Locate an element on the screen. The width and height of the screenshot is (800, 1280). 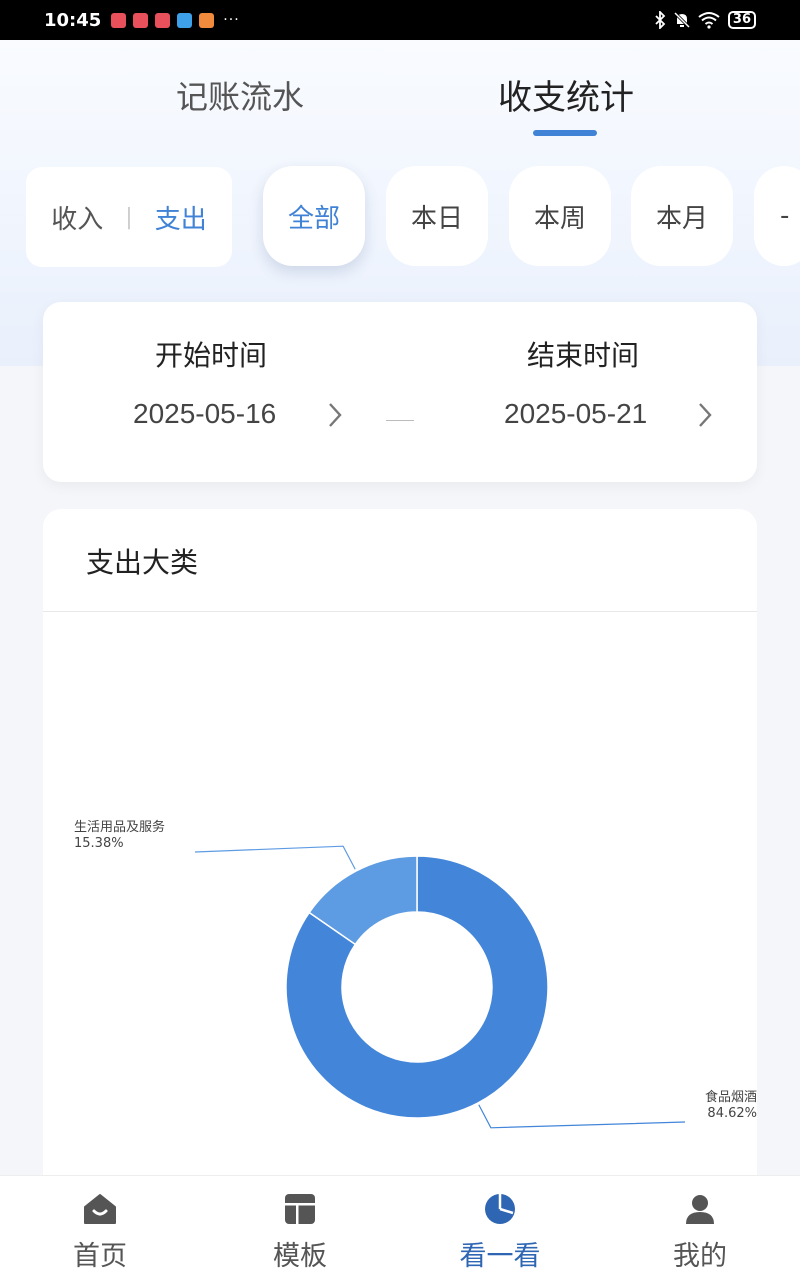
period-all-button: 全部 is located at coordinates (314, 216).